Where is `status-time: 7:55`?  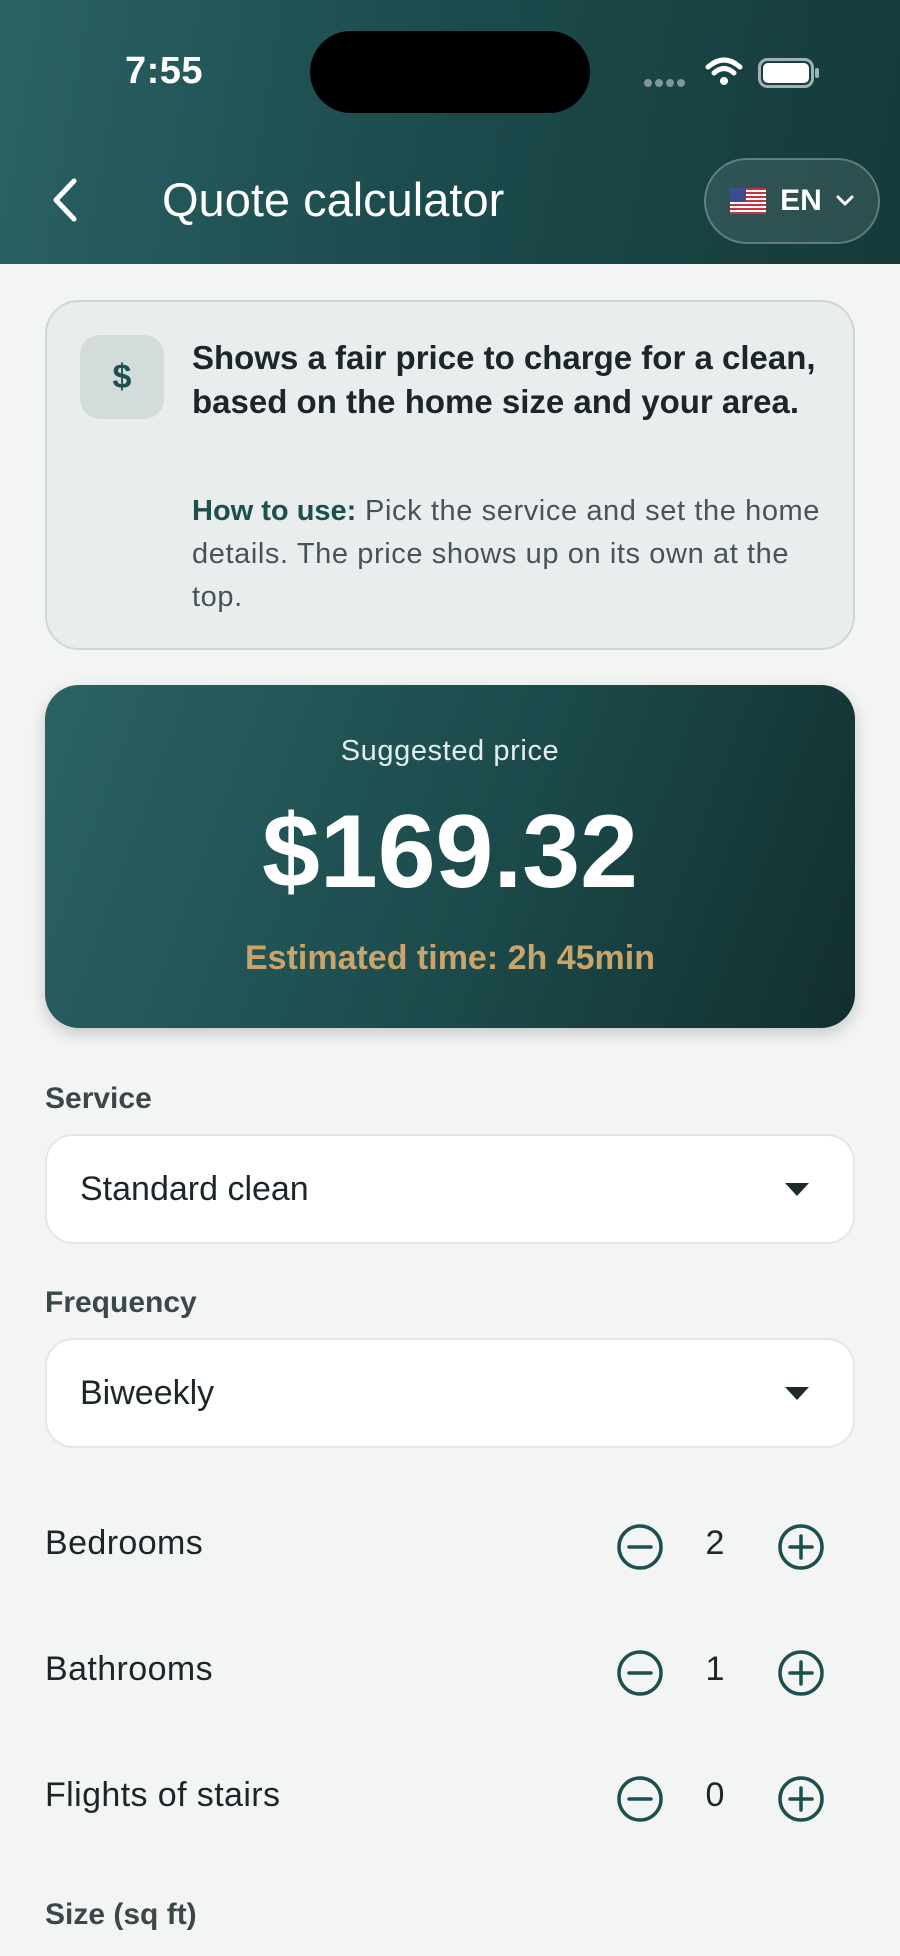
status-time: 7:55 is located at coordinates (164, 71).